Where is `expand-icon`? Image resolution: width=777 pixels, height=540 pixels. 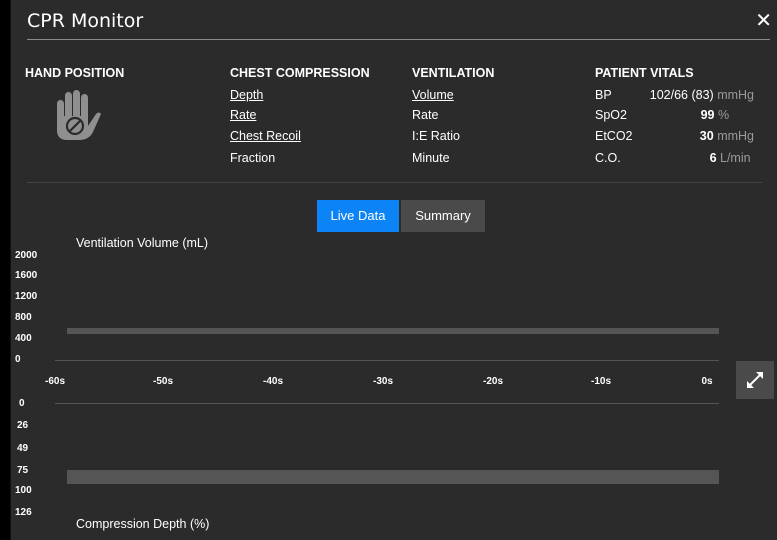
expand-icon is located at coordinates (755, 380).